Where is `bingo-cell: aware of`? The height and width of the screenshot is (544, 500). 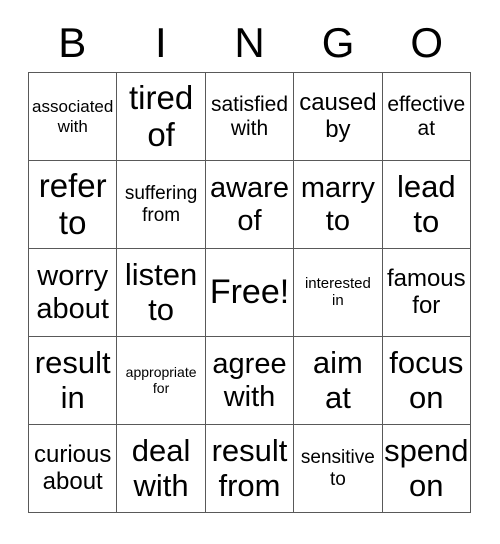 bingo-cell: aware of is located at coordinates (250, 205).